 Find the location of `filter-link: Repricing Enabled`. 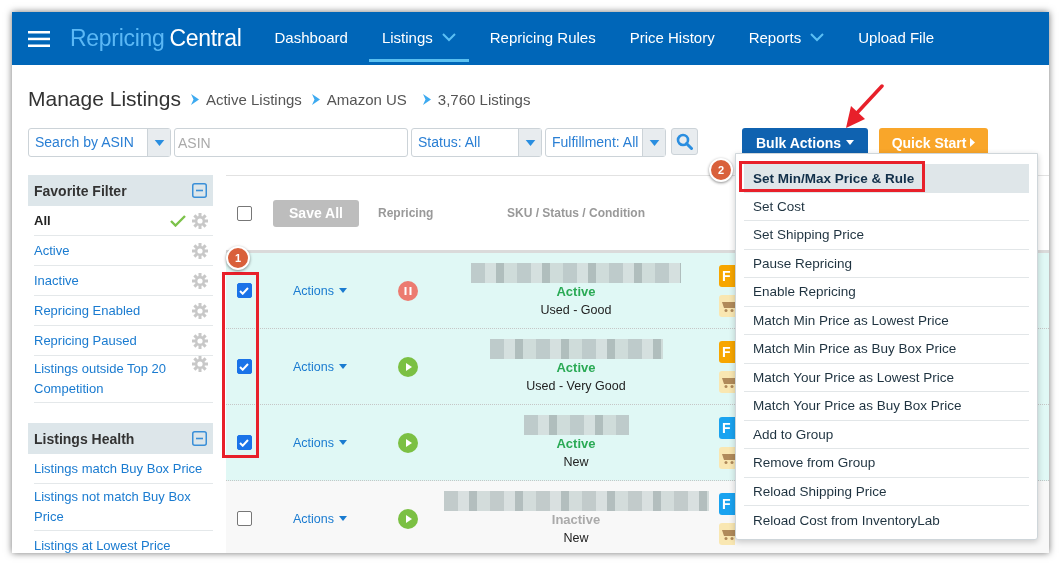

filter-link: Repricing Enabled is located at coordinates (110, 310).